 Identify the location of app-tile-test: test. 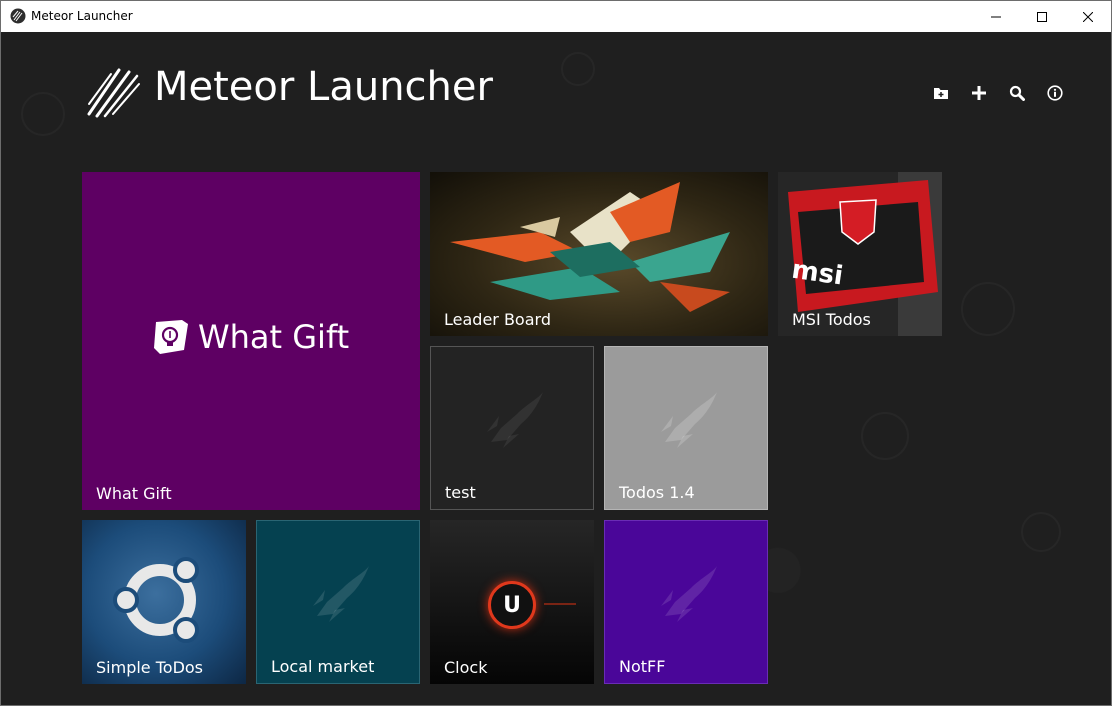
(512, 428).